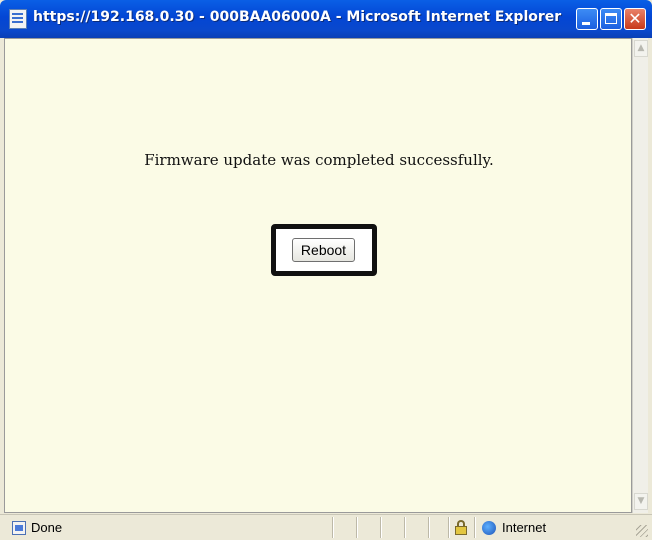  I want to click on close-icon: ✕, so click(635, 18).